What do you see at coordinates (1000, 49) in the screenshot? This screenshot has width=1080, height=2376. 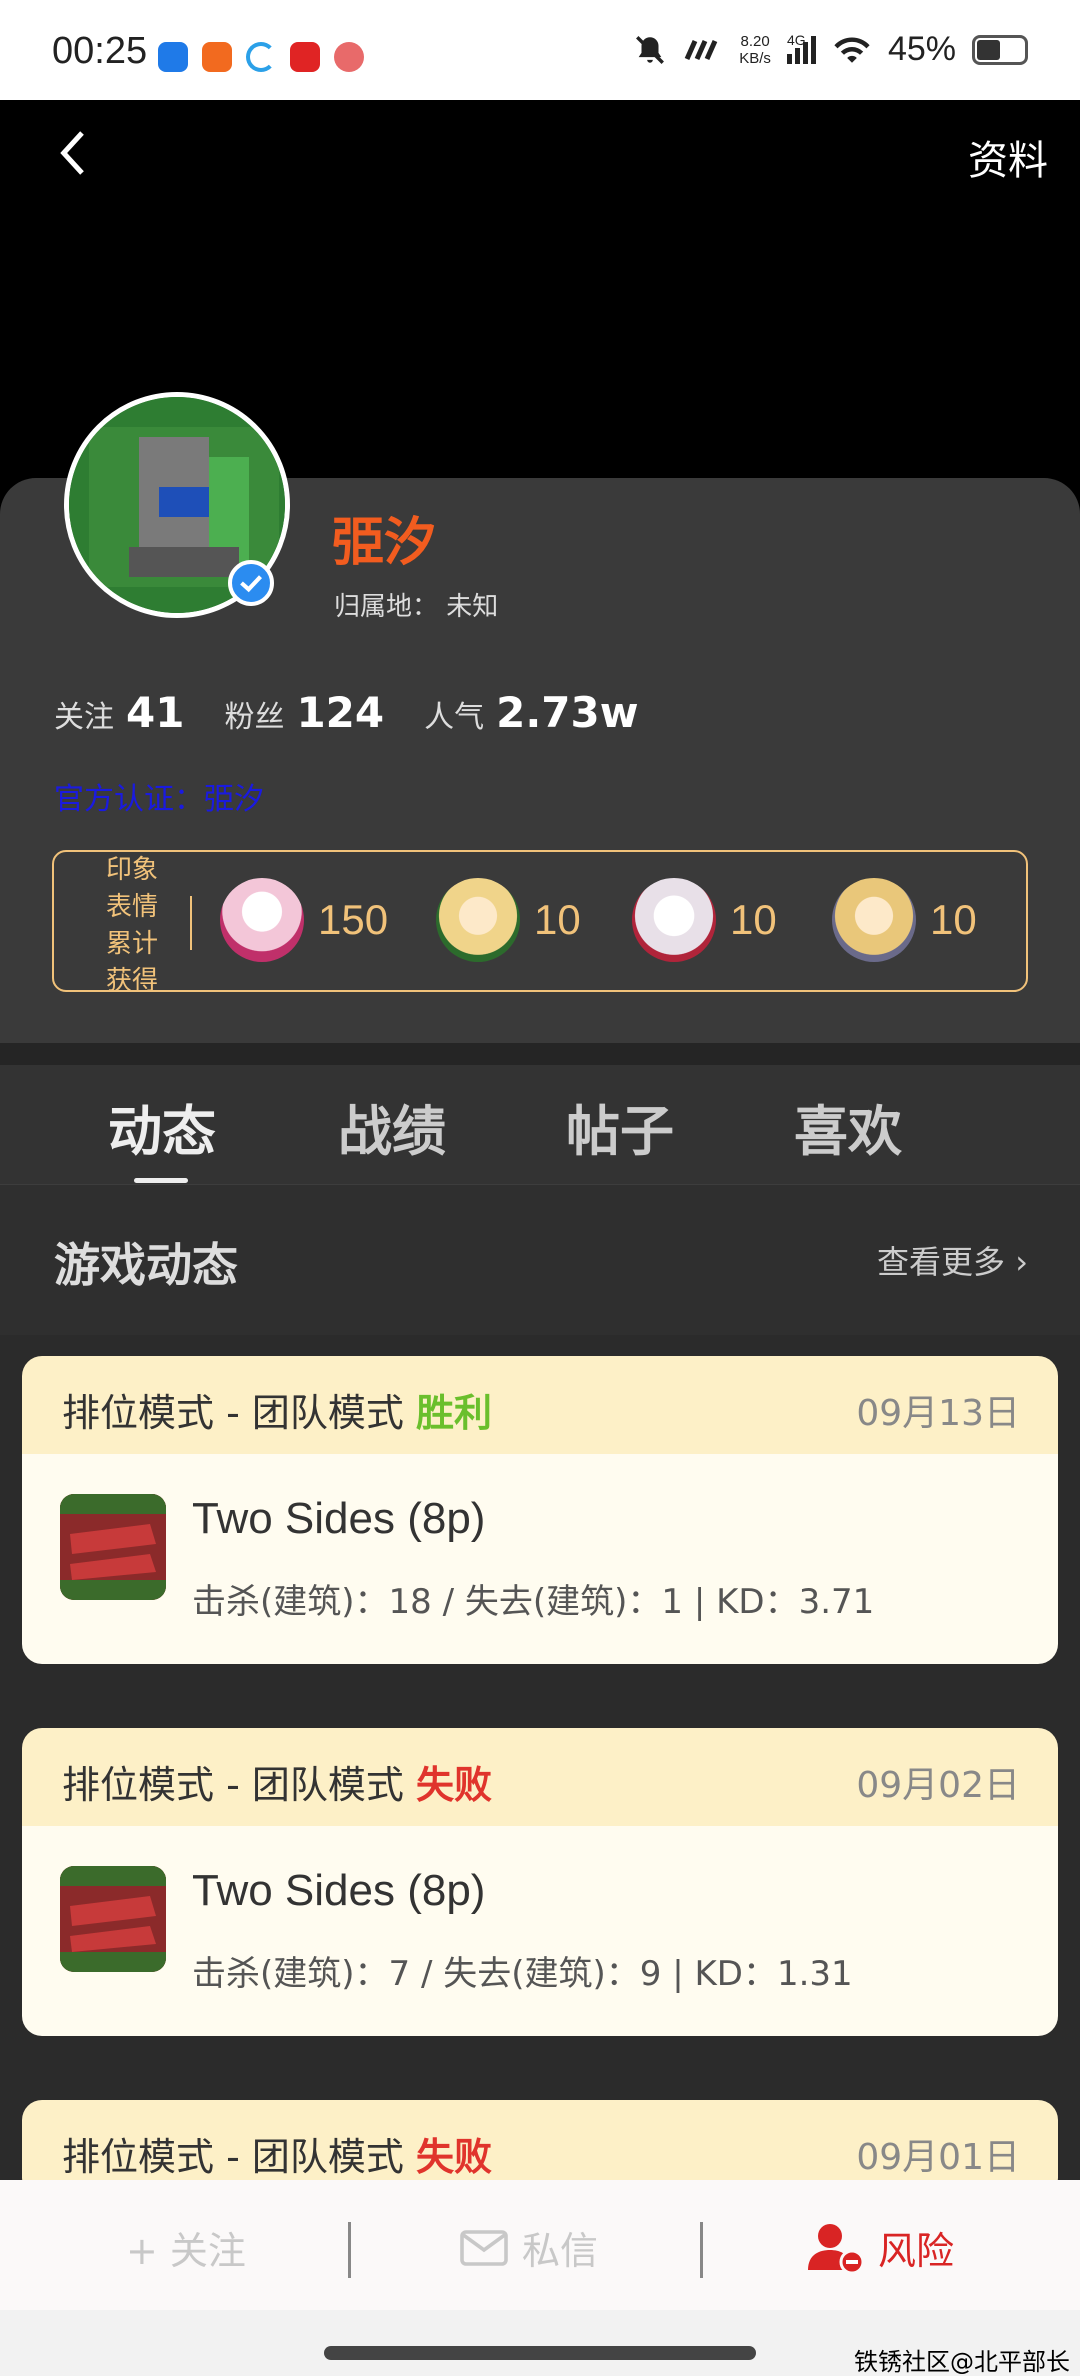 I see `battery-icon` at bounding box center [1000, 49].